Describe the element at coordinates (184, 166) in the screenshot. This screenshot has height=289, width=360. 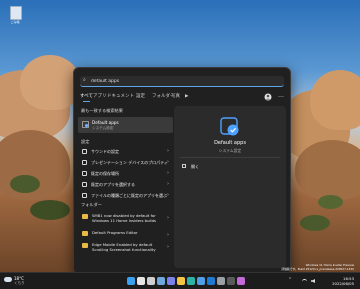
I see `open-icon` at that location.